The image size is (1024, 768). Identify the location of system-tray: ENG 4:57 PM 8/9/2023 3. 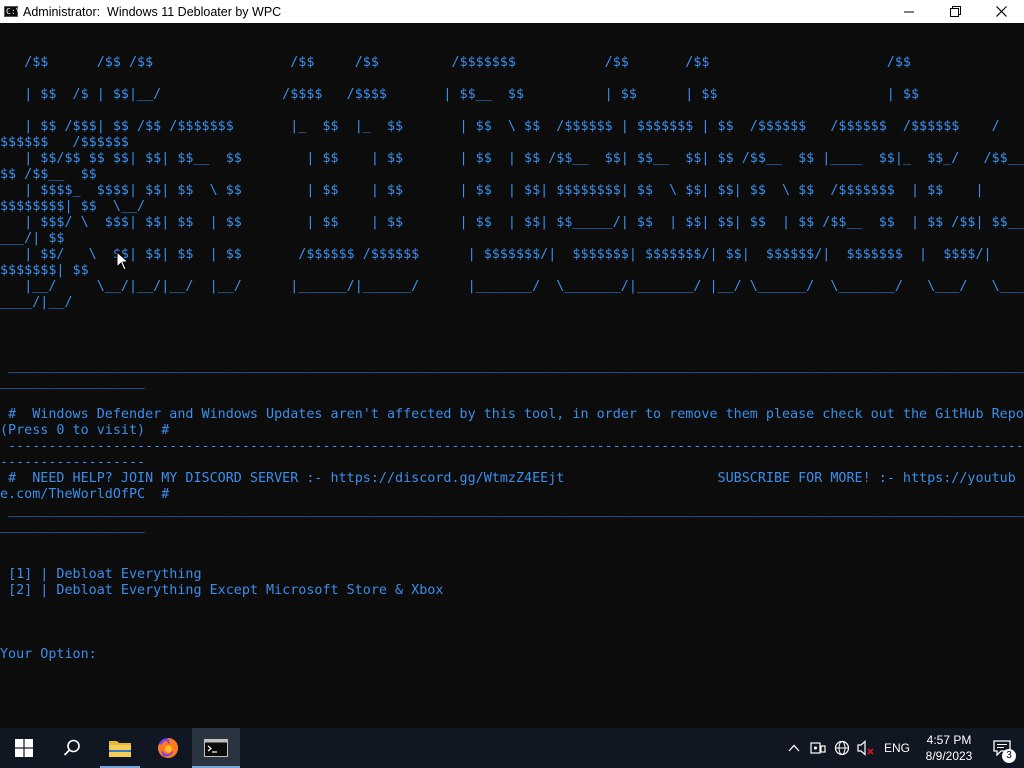
(903, 748).